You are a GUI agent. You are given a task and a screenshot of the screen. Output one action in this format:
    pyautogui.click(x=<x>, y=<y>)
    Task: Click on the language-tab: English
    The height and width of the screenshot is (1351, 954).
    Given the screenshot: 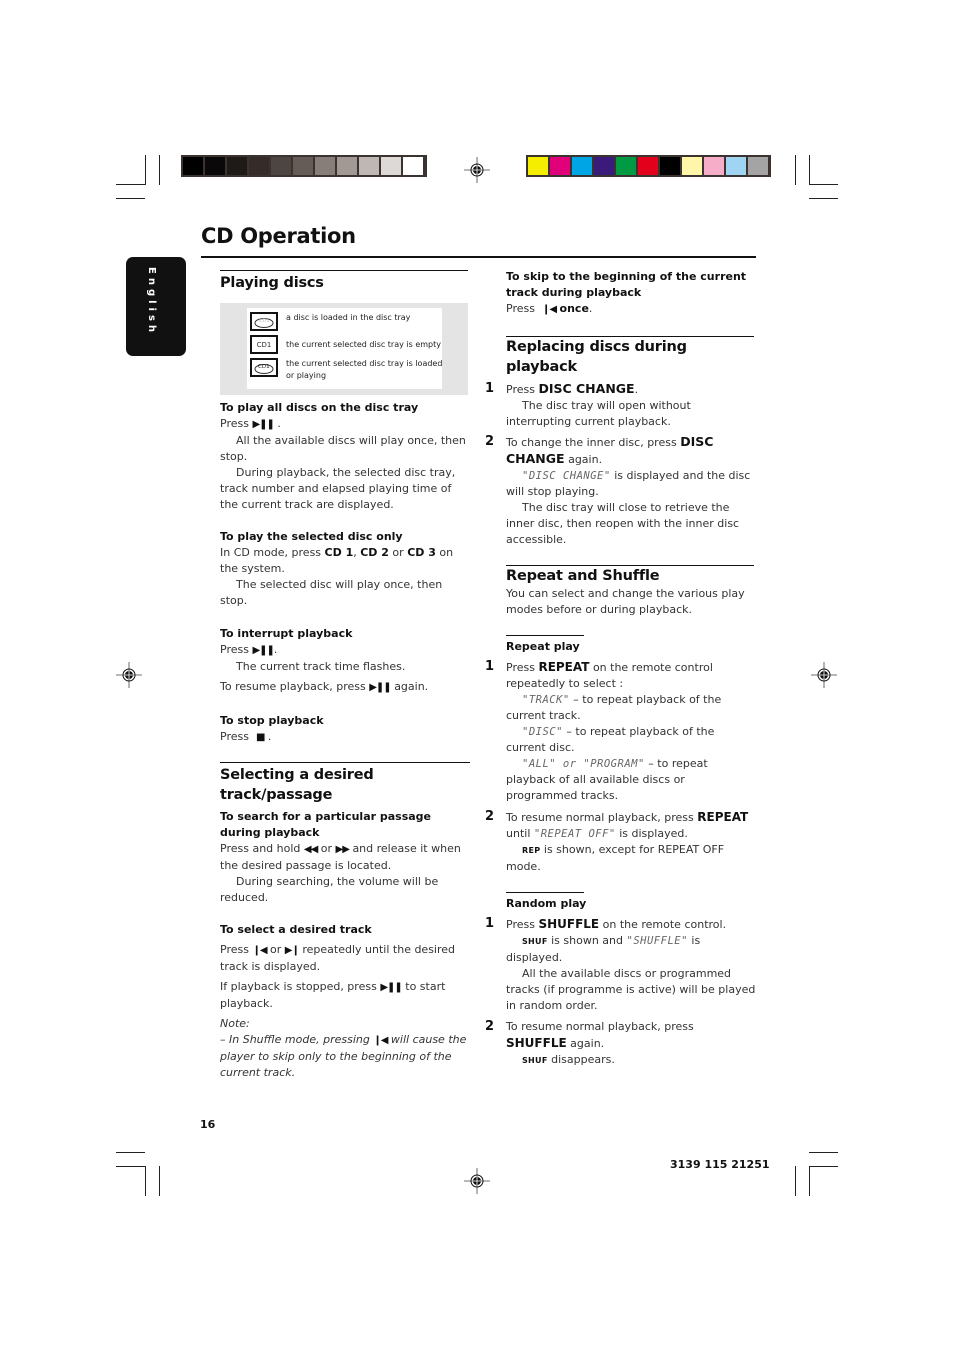 What is the action you would take?
    pyautogui.click(x=156, y=306)
    